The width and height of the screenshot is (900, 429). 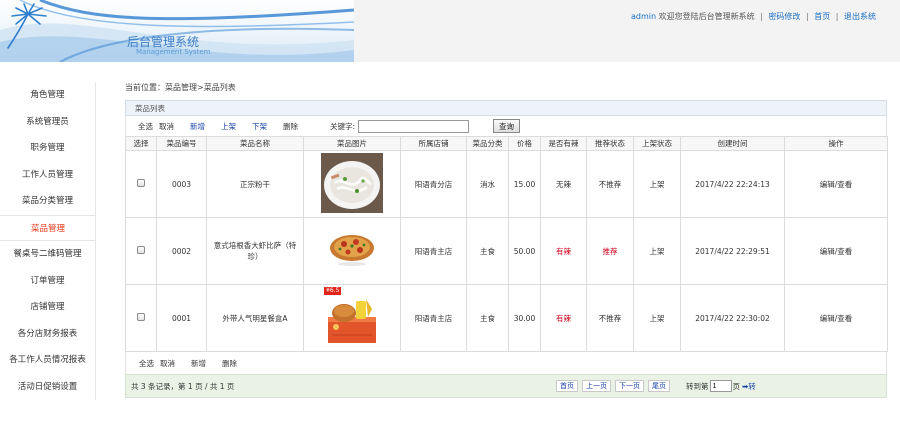 What do you see at coordinates (255, 251) in the screenshot?
I see `dish-name: 意式培根香大虾比萨（特珍）` at bounding box center [255, 251].